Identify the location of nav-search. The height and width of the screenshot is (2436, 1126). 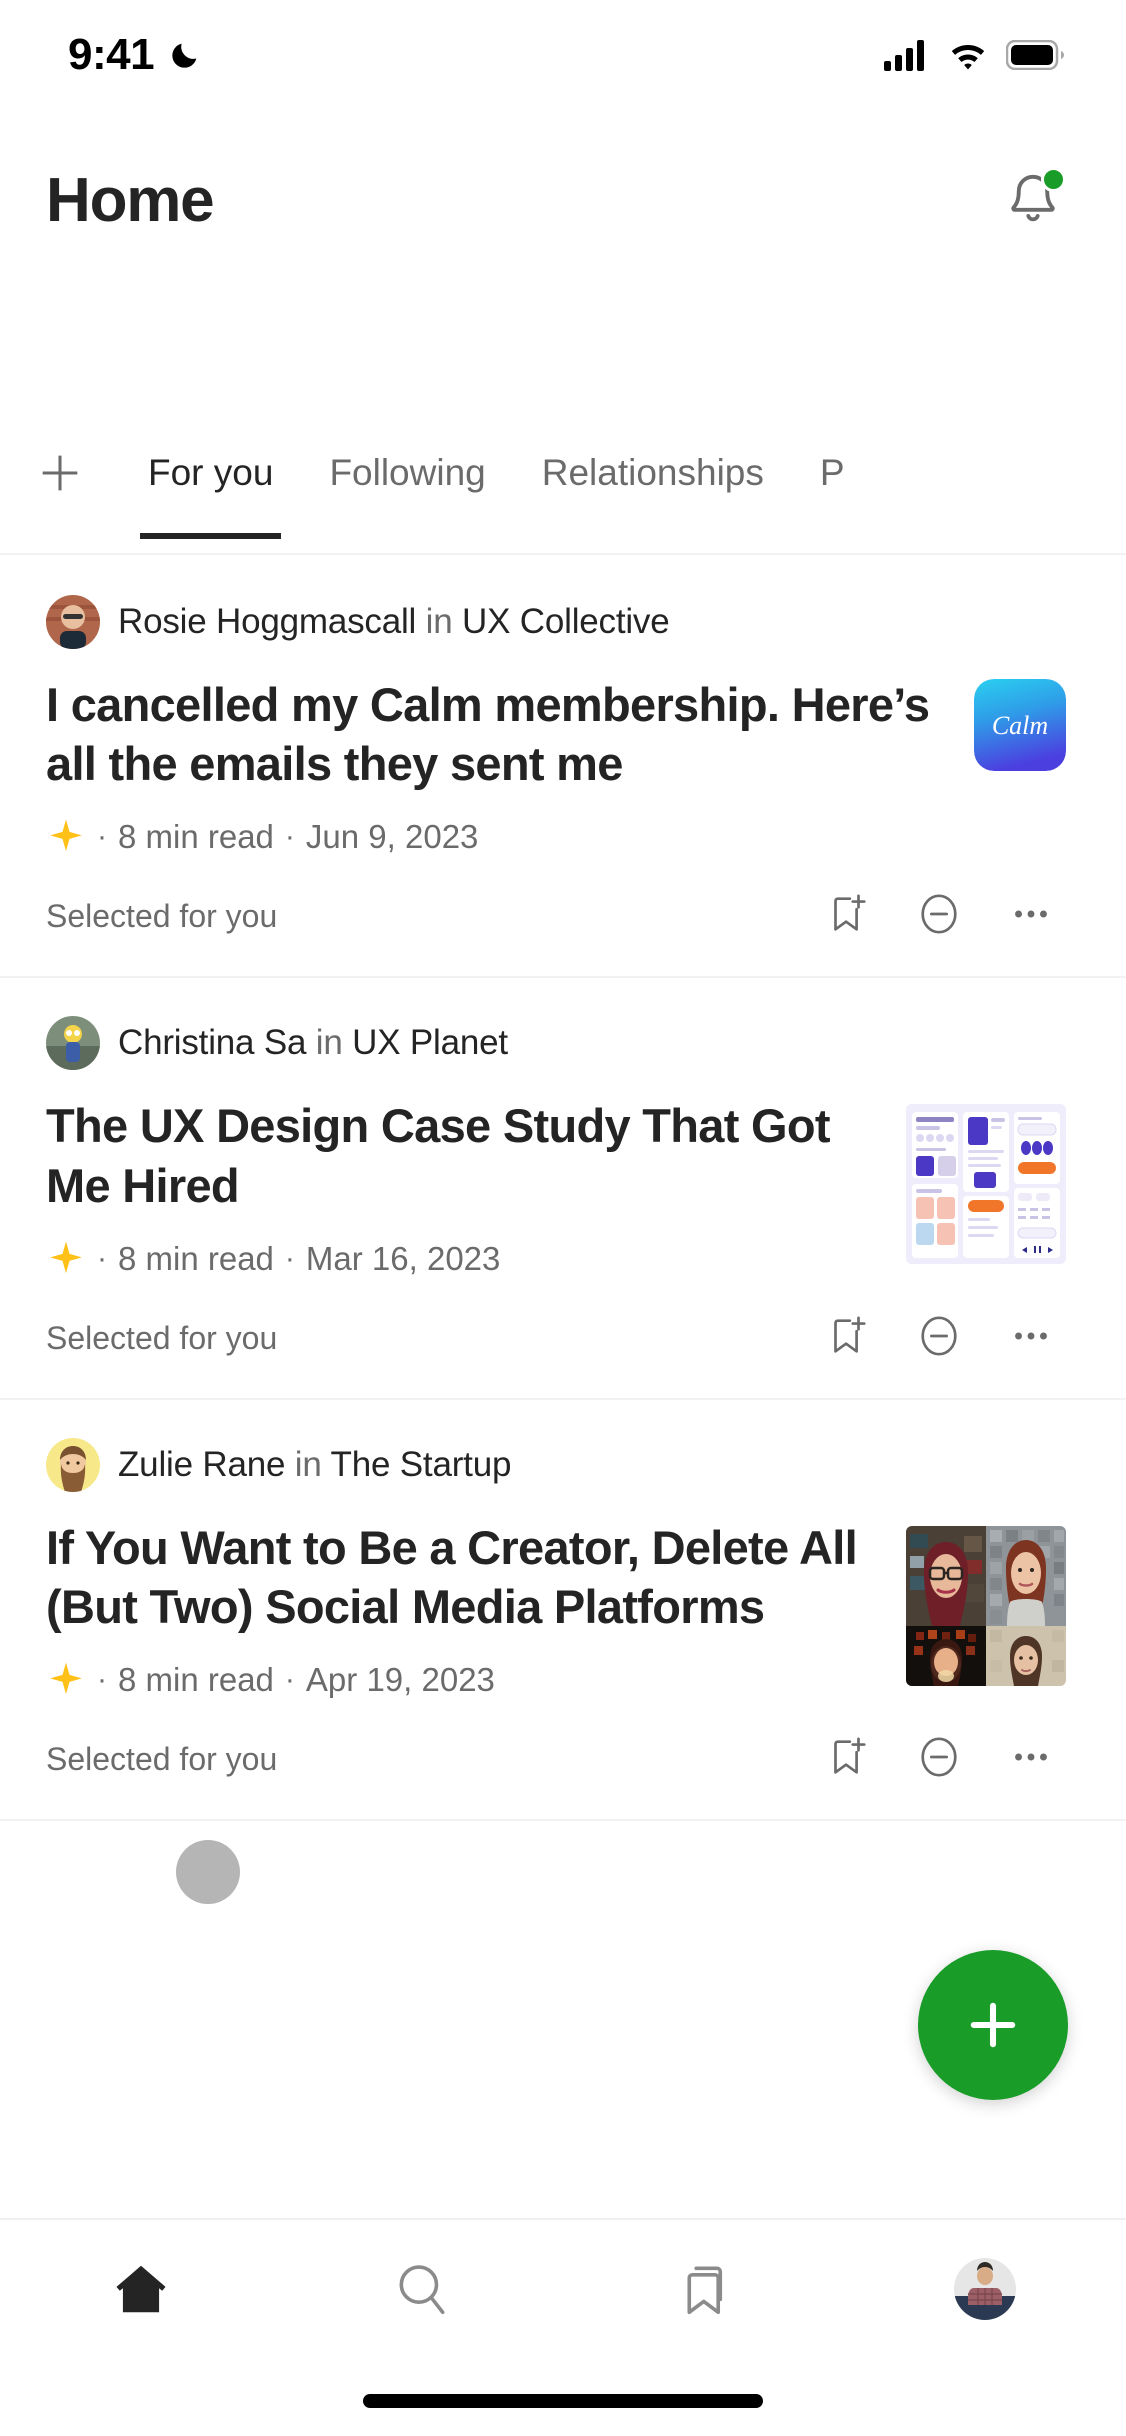
(422, 2289).